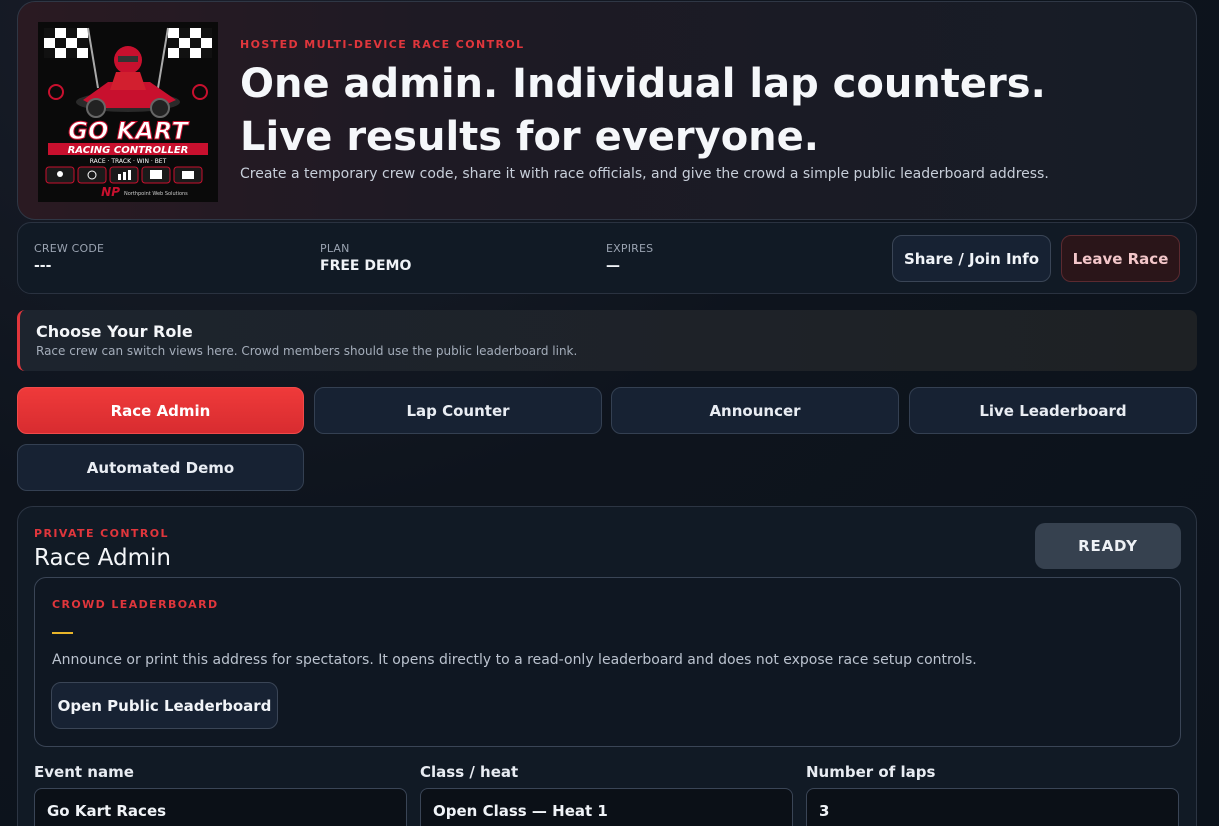 The image size is (1219, 826). What do you see at coordinates (469, 772) in the screenshot?
I see `class-heat-label: Class / heat` at bounding box center [469, 772].